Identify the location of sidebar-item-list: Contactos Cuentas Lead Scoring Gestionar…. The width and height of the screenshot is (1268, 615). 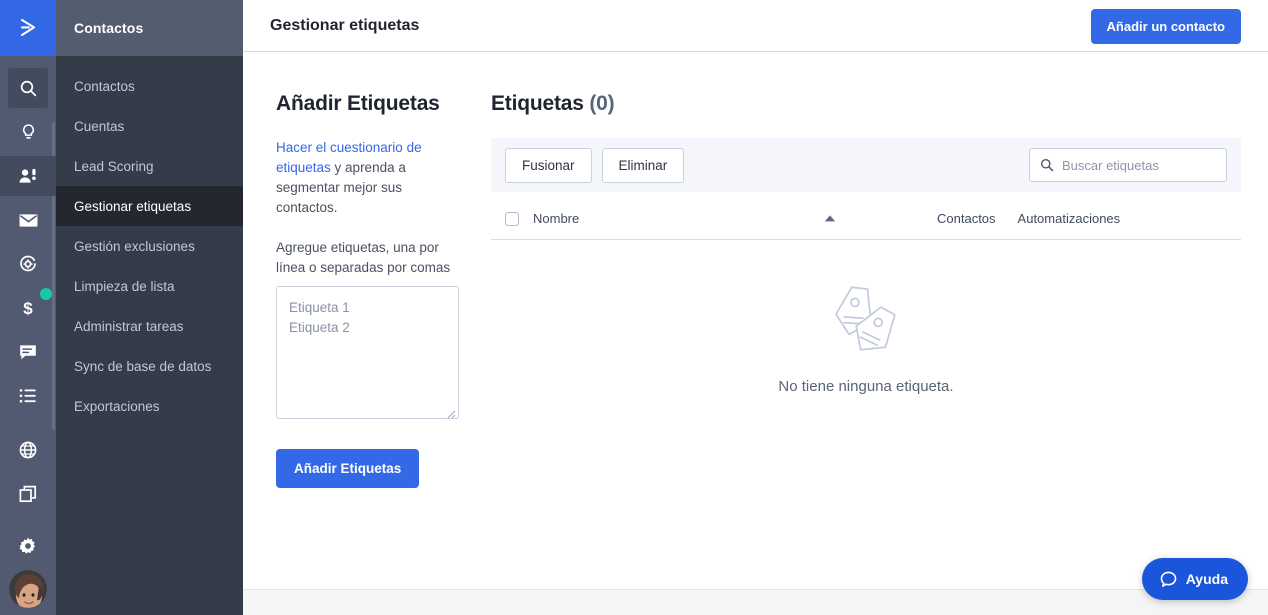
(149, 241).